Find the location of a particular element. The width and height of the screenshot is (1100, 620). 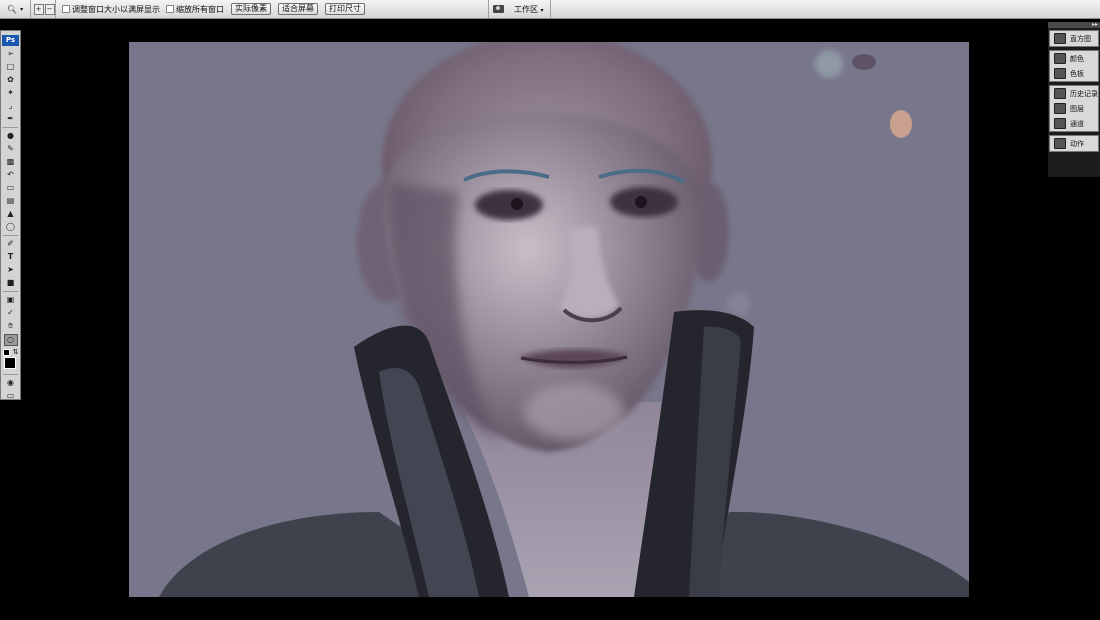

bridge-icon is located at coordinates (498, 9).